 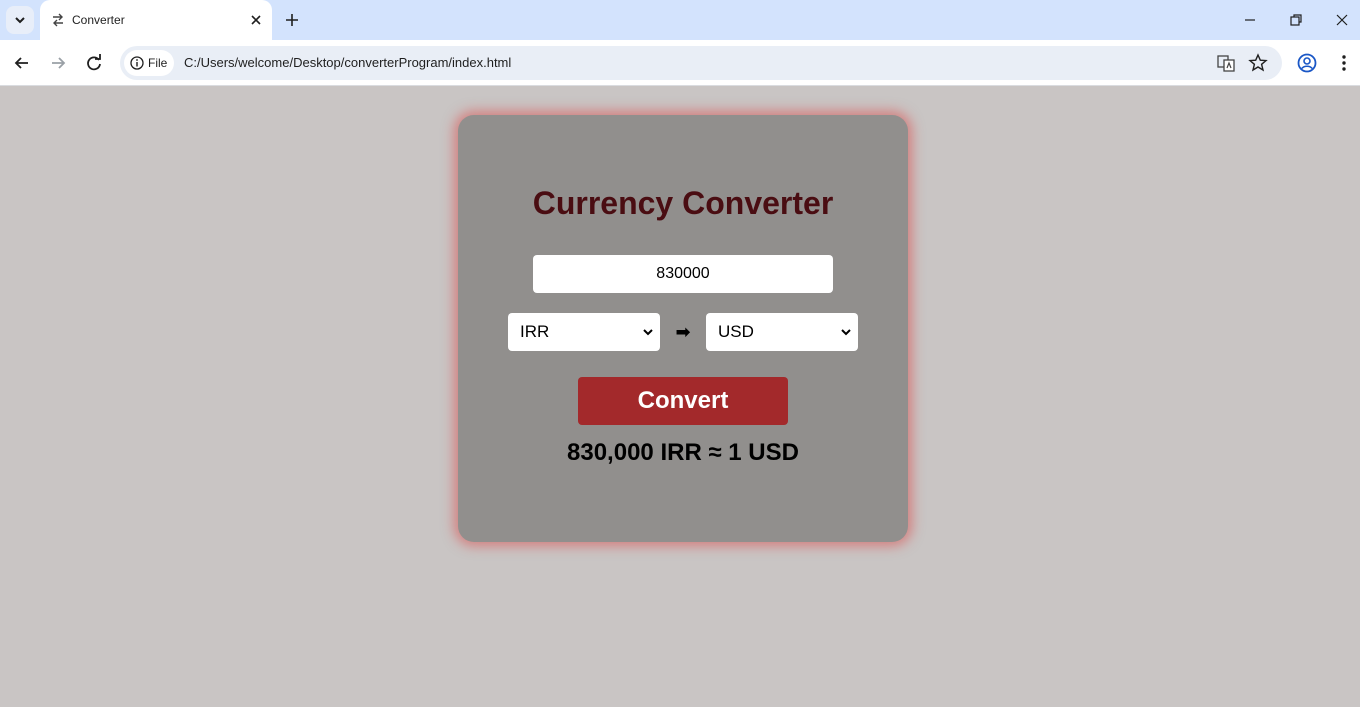 I want to click on to-currency-value: USD, so click(x=736, y=331).